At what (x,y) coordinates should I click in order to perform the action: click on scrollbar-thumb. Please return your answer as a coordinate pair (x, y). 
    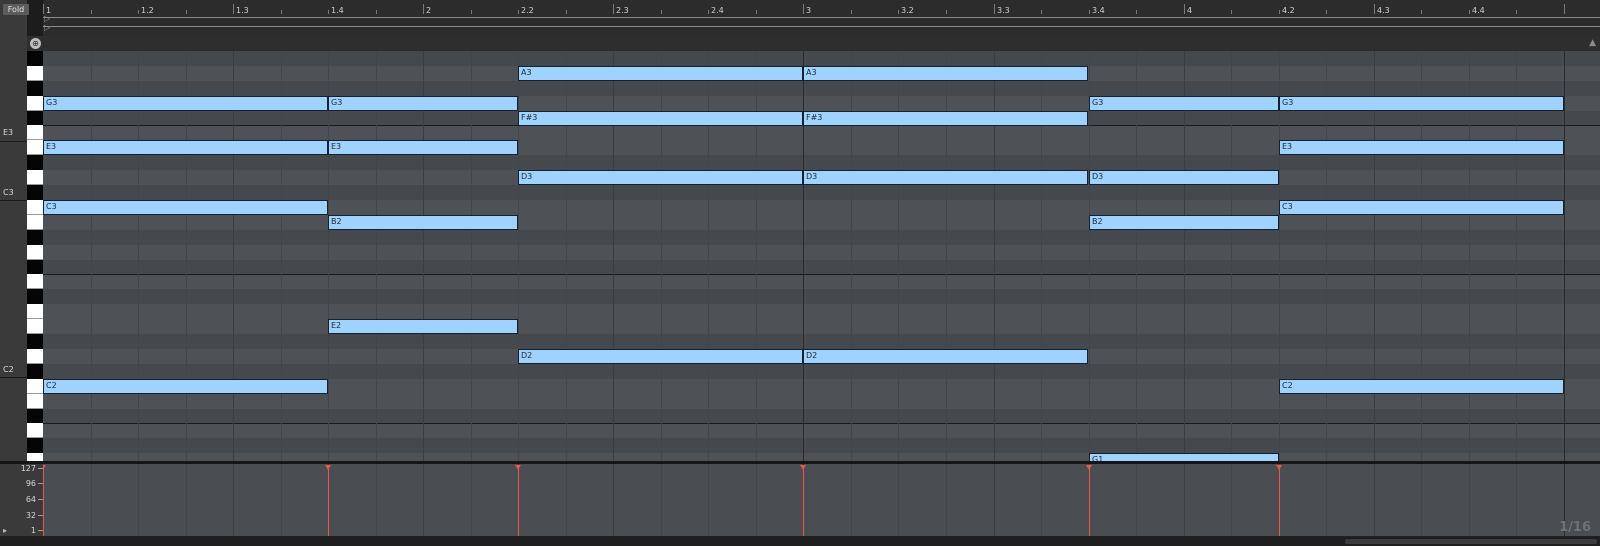
    Looking at the image, I should click on (1471, 541).